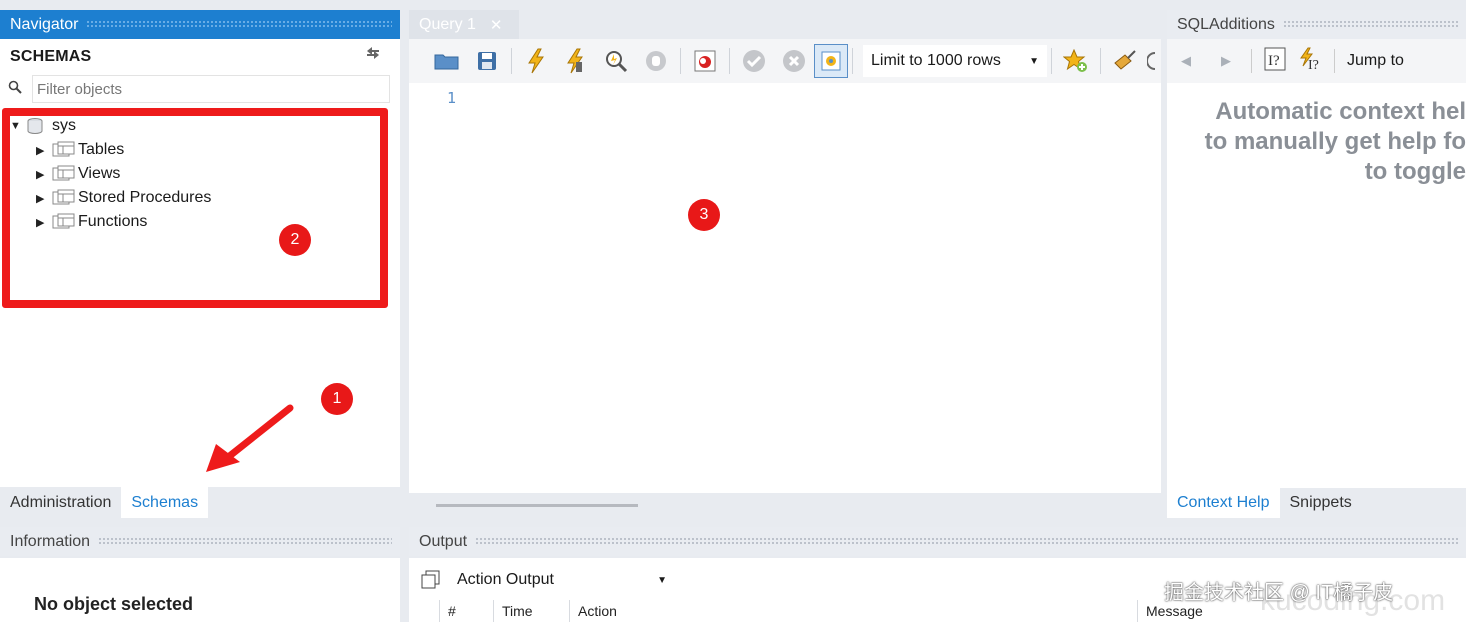 The width and height of the screenshot is (1466, 622). I want to click on limit-rows-select: Limit to 1000 rows ▼, so click(955, 61).